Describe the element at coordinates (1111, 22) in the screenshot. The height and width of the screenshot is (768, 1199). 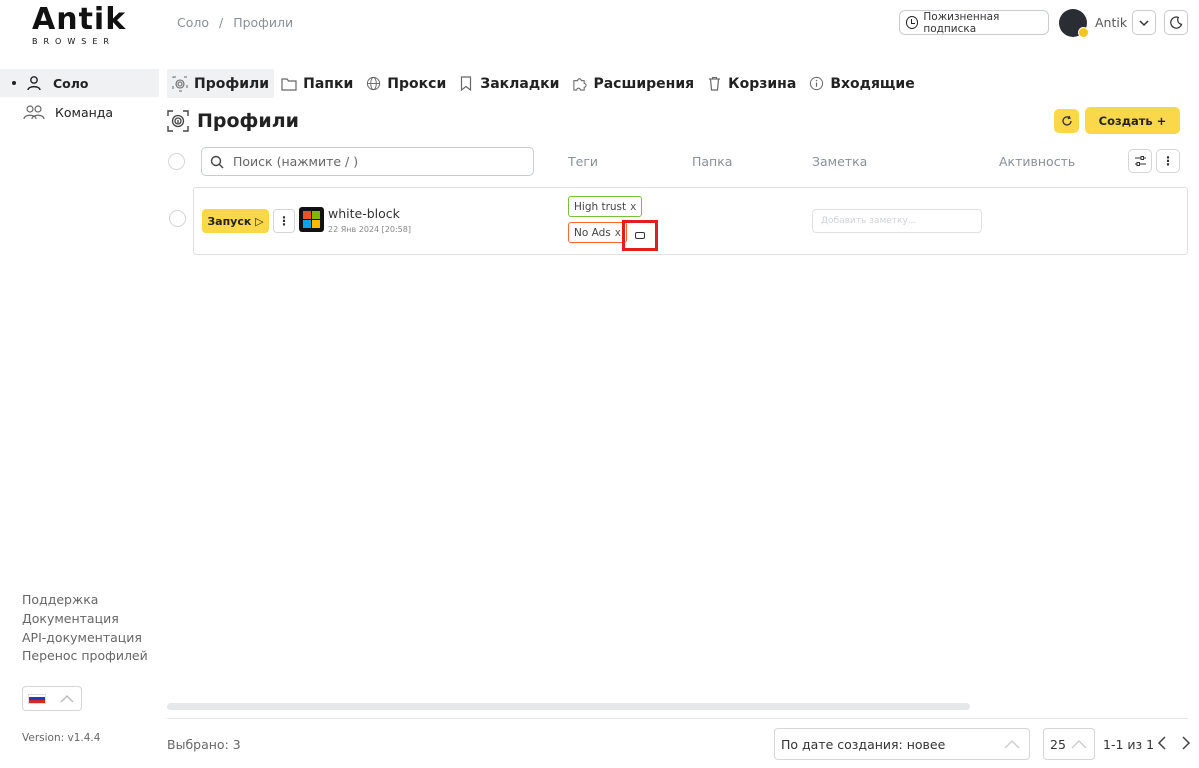
I see `username: Antik` at that location.